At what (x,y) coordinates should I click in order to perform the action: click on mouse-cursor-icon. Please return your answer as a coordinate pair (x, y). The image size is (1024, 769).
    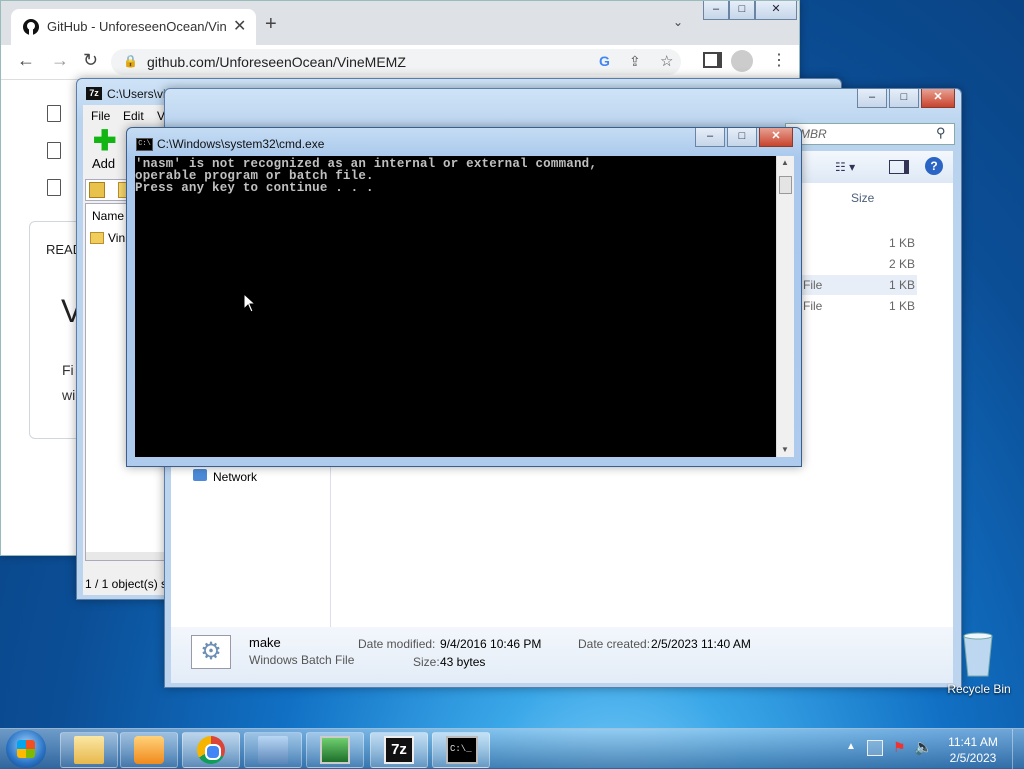
    Looking at the image, I should click on (250, 303).